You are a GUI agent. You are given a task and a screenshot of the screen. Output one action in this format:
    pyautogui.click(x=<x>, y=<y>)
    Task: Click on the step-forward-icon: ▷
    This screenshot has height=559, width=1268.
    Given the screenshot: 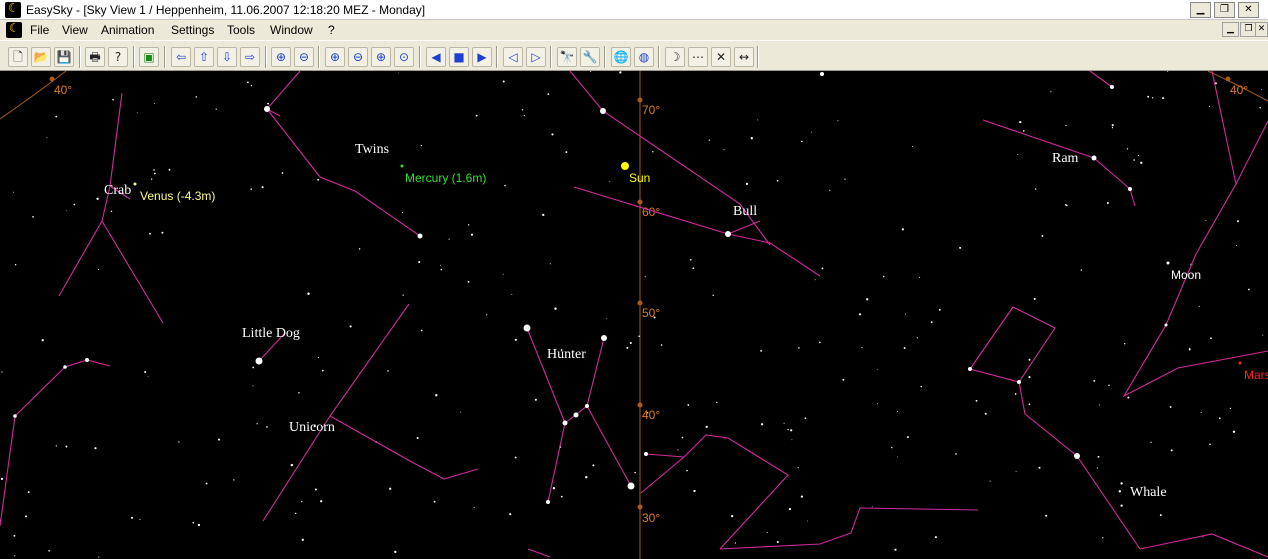 What is the action you would take?
    pyautogui.click(x=536, y=57)
    